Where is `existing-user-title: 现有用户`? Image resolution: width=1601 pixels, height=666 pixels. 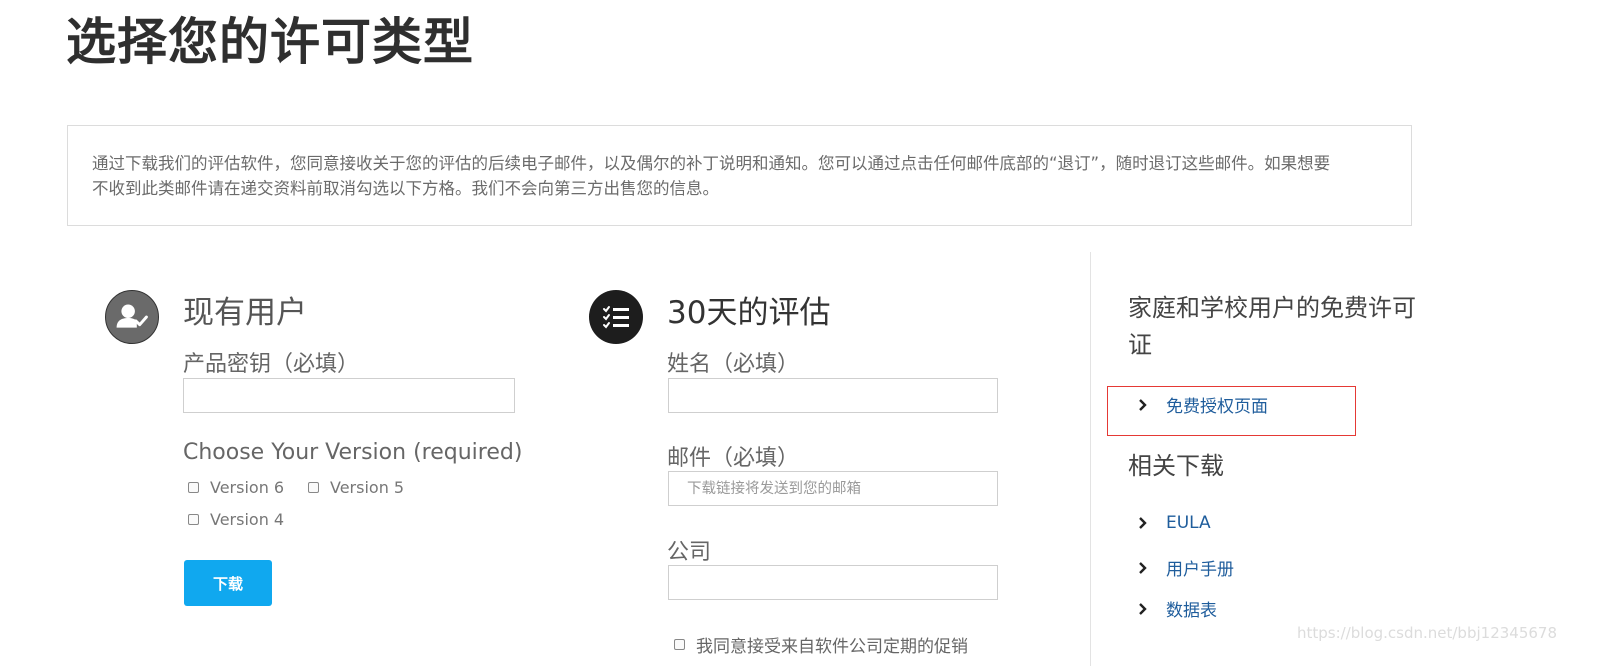
existing-user-title: 现有用户 is located at coordinates (245, 313).